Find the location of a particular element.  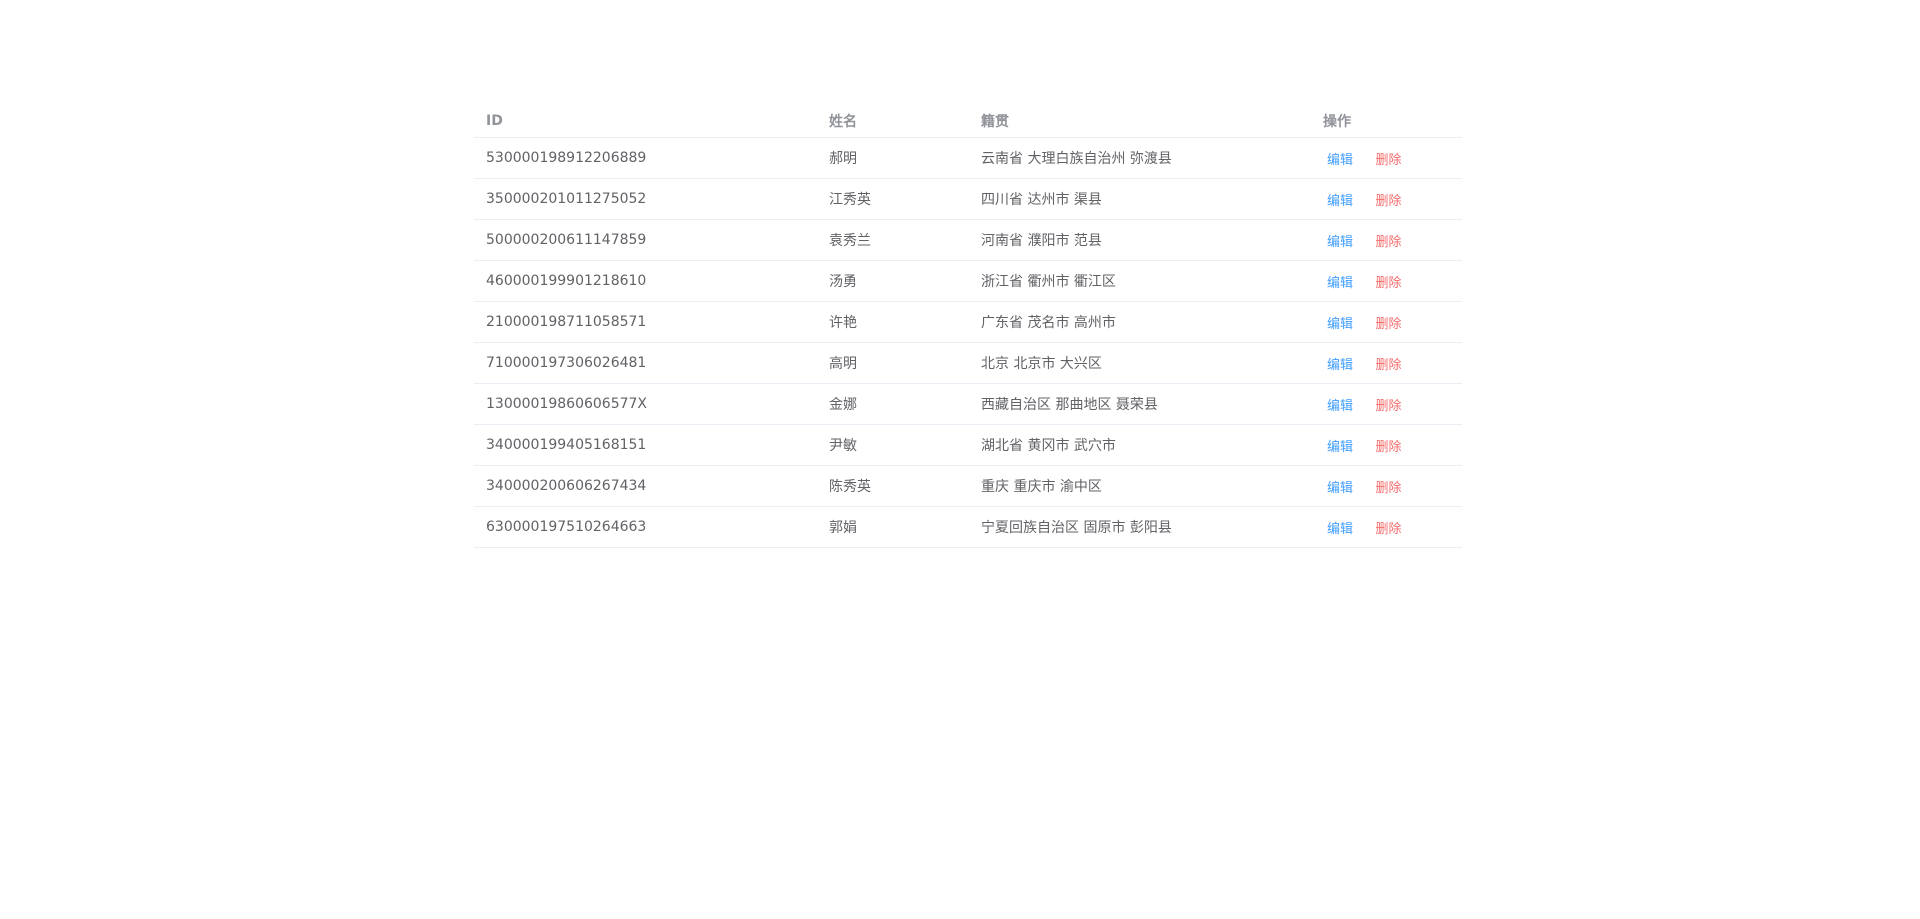

cell-name: 江秀英 is located at coordinates (893, 199).